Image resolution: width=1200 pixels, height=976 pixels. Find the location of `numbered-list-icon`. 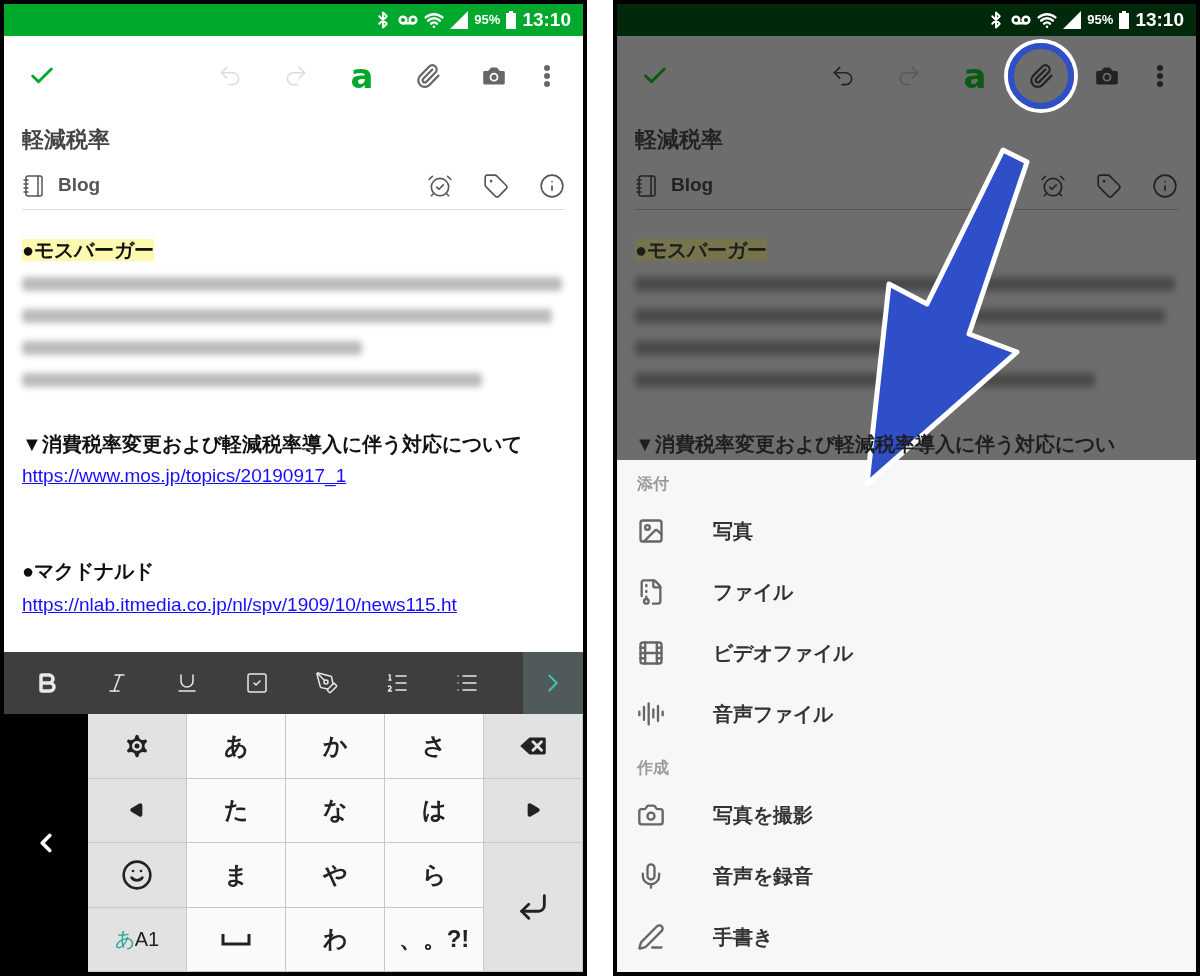

numbered-list-icon is located at coordinates (397, 683).